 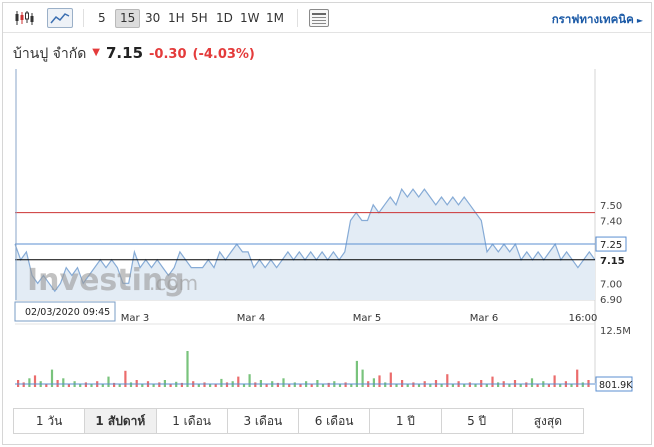 What do you see at coordinates (547, 421) in the screenshot?
I see `range-tab-max: สูงสุด` at bounding box center [547, 421].